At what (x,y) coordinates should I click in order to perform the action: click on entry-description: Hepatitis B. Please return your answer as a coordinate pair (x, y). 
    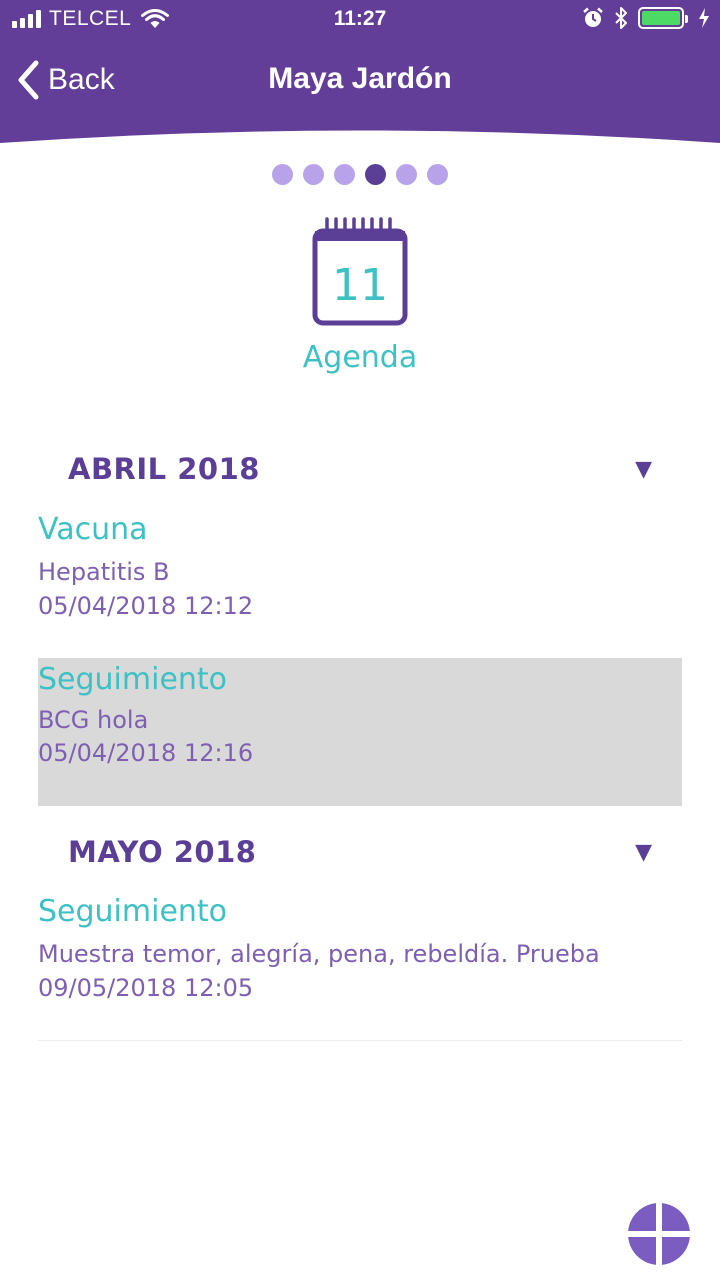
    Looking at the image, I should click on (104, 572).